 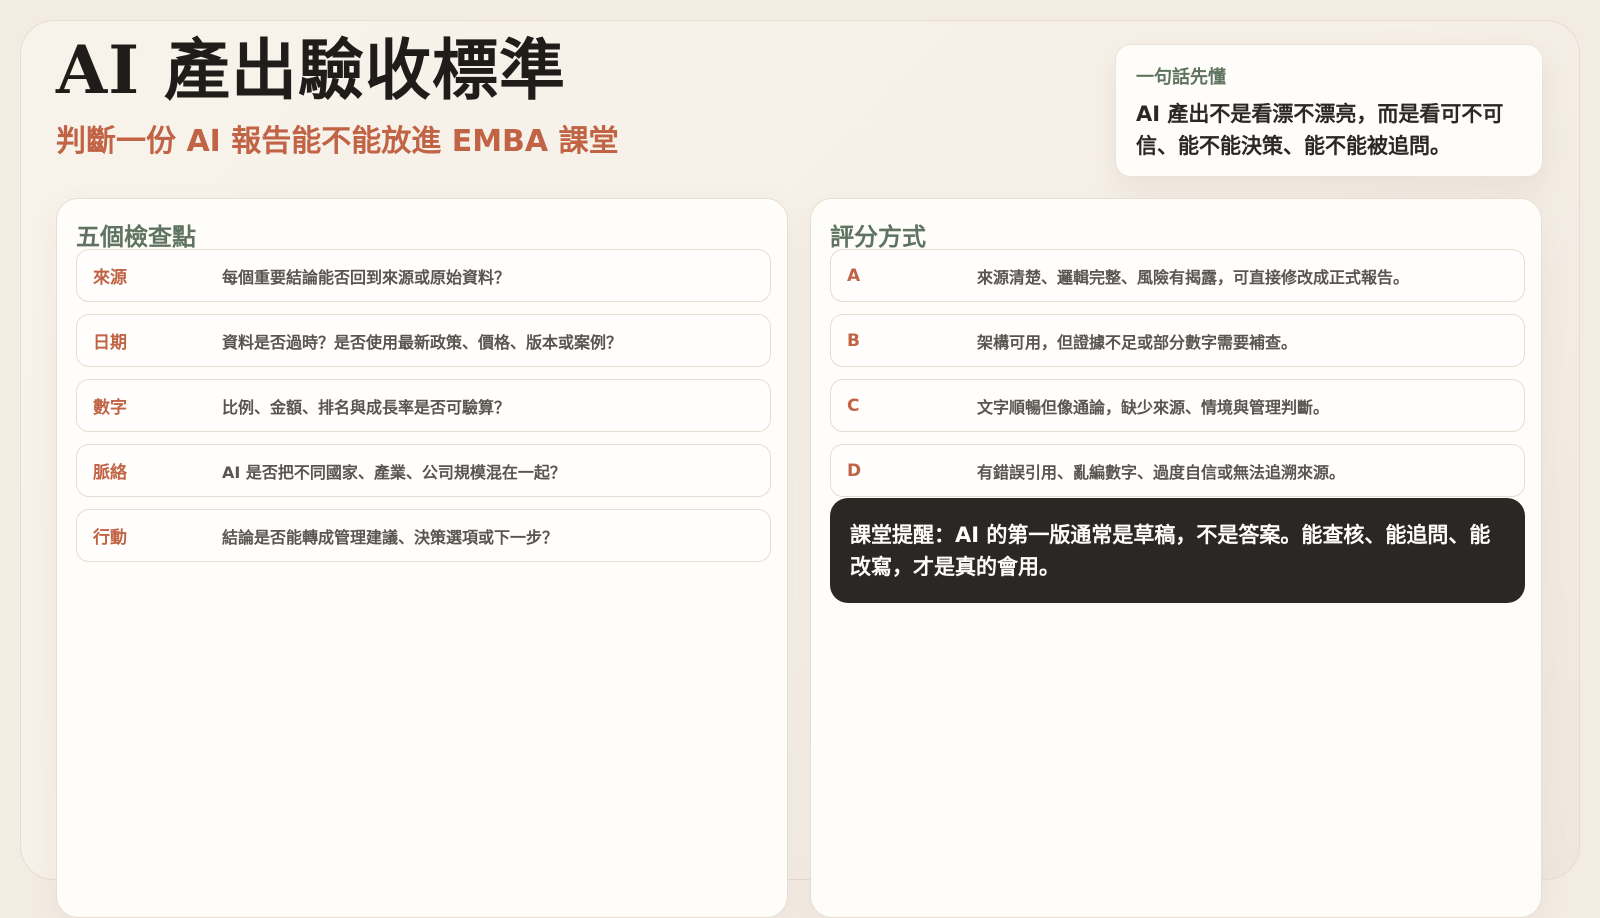 What do you see at coordinates (337, 141) in the screenshot?
I see `page-subtitle: 判斷一份 AI 報告能不能放進 EMBA 課堂` at bounding box center [337, 141].